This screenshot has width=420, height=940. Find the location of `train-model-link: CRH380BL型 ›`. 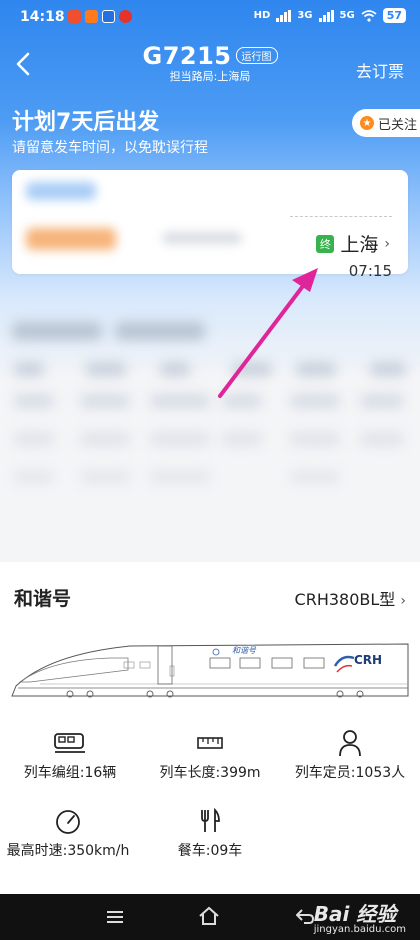

train-model-link: CRH380BL型 › is located at coordinates (350, 598).